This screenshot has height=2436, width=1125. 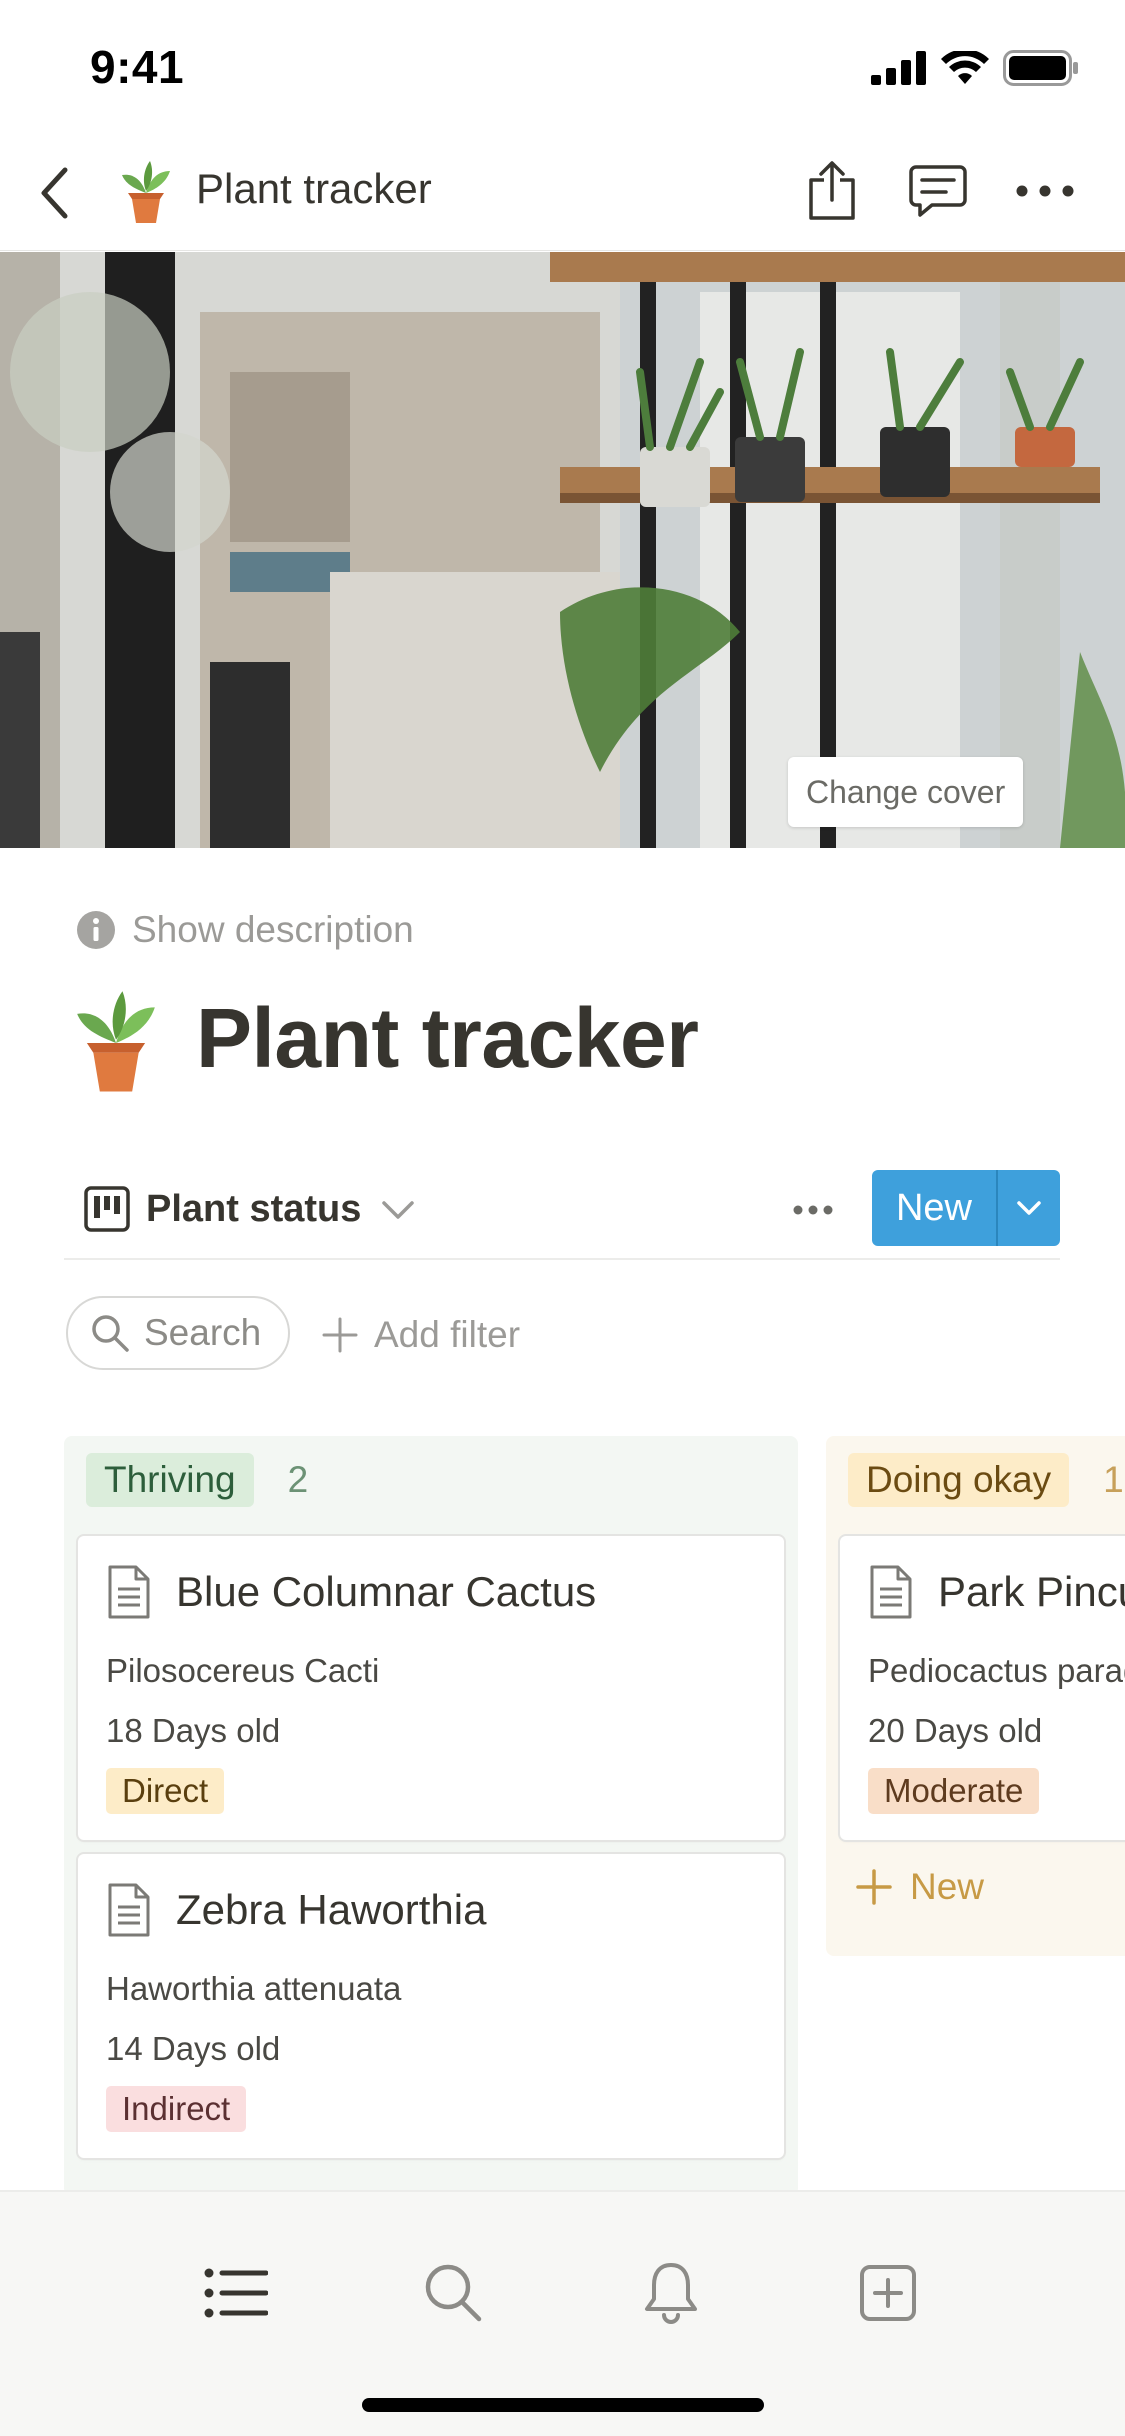 What do you see at coordinates (898, 68) in the screenshot?
I see `cellular-signal-icon` at bounding box center [898, 68].